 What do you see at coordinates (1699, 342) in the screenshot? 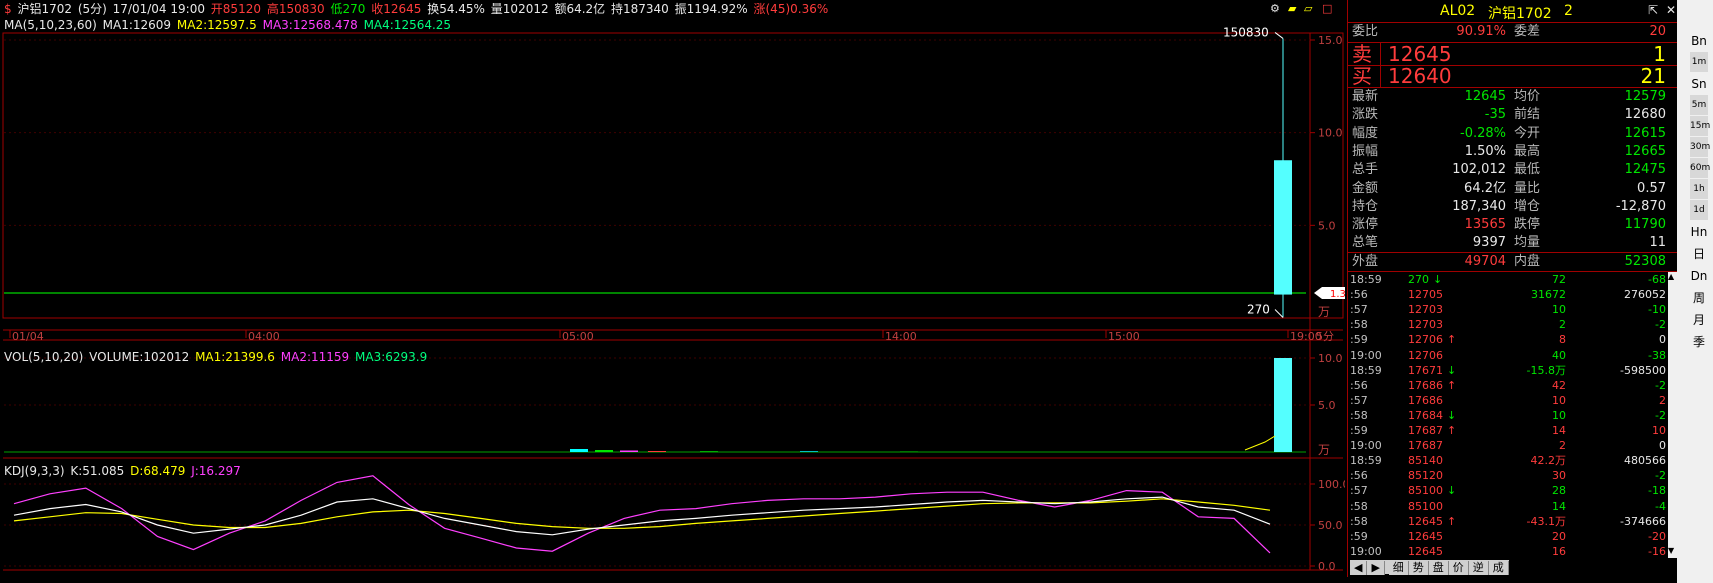
I see `side-label-7: 季` at bounding box center [1699, 342].